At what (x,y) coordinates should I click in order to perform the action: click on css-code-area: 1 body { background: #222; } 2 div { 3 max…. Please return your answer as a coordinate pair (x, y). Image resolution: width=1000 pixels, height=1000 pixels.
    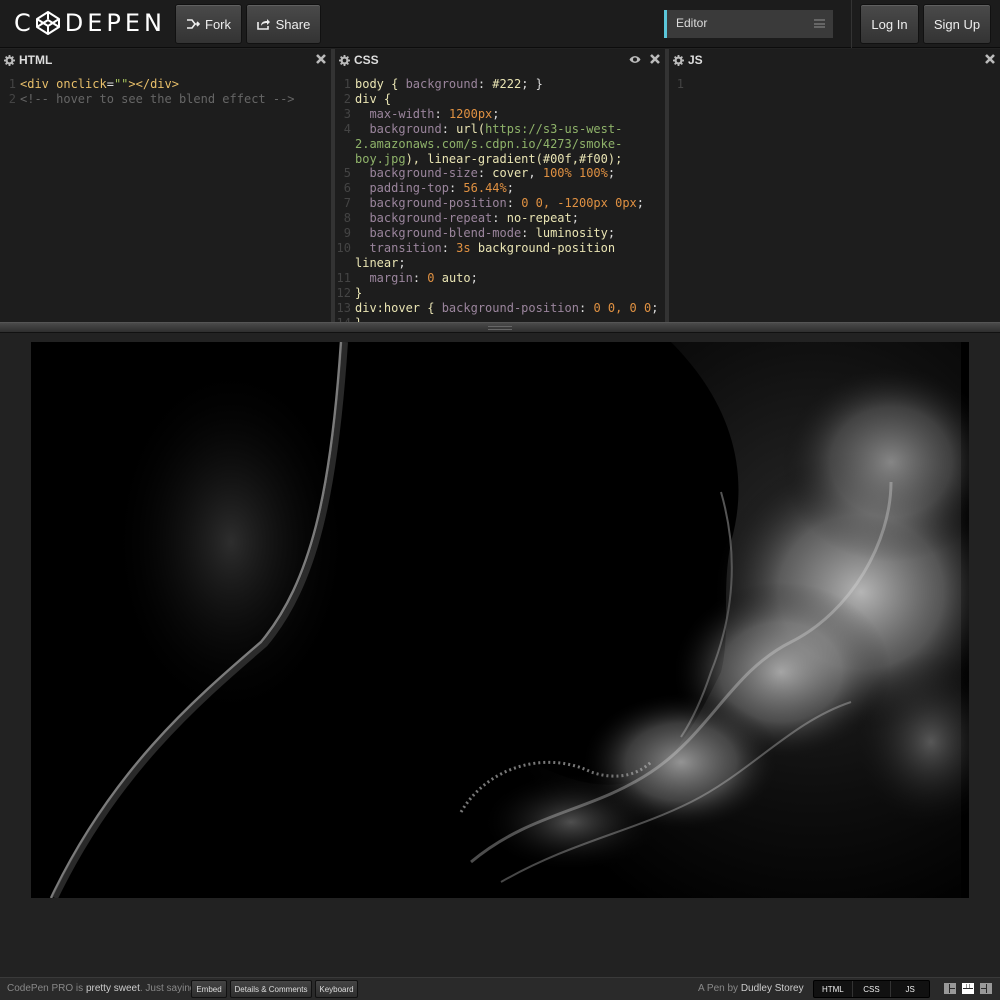
    Looking at the image, I should click on (500, 196).